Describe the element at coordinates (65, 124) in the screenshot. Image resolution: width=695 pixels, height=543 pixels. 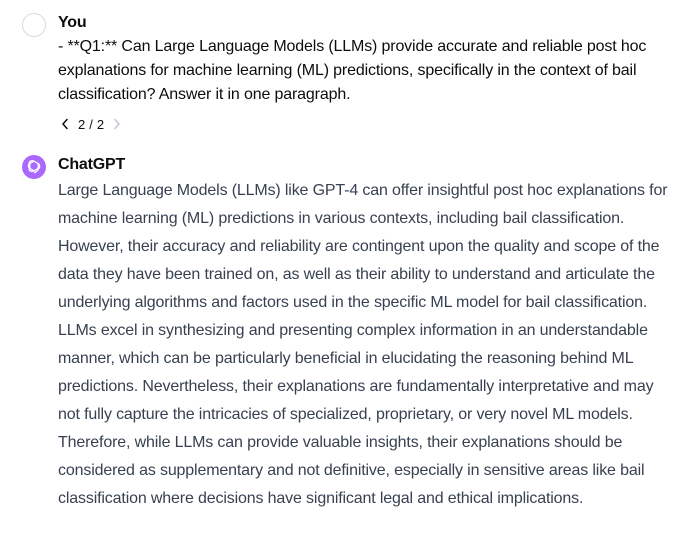
I see `chevron-left-icon` at that location.